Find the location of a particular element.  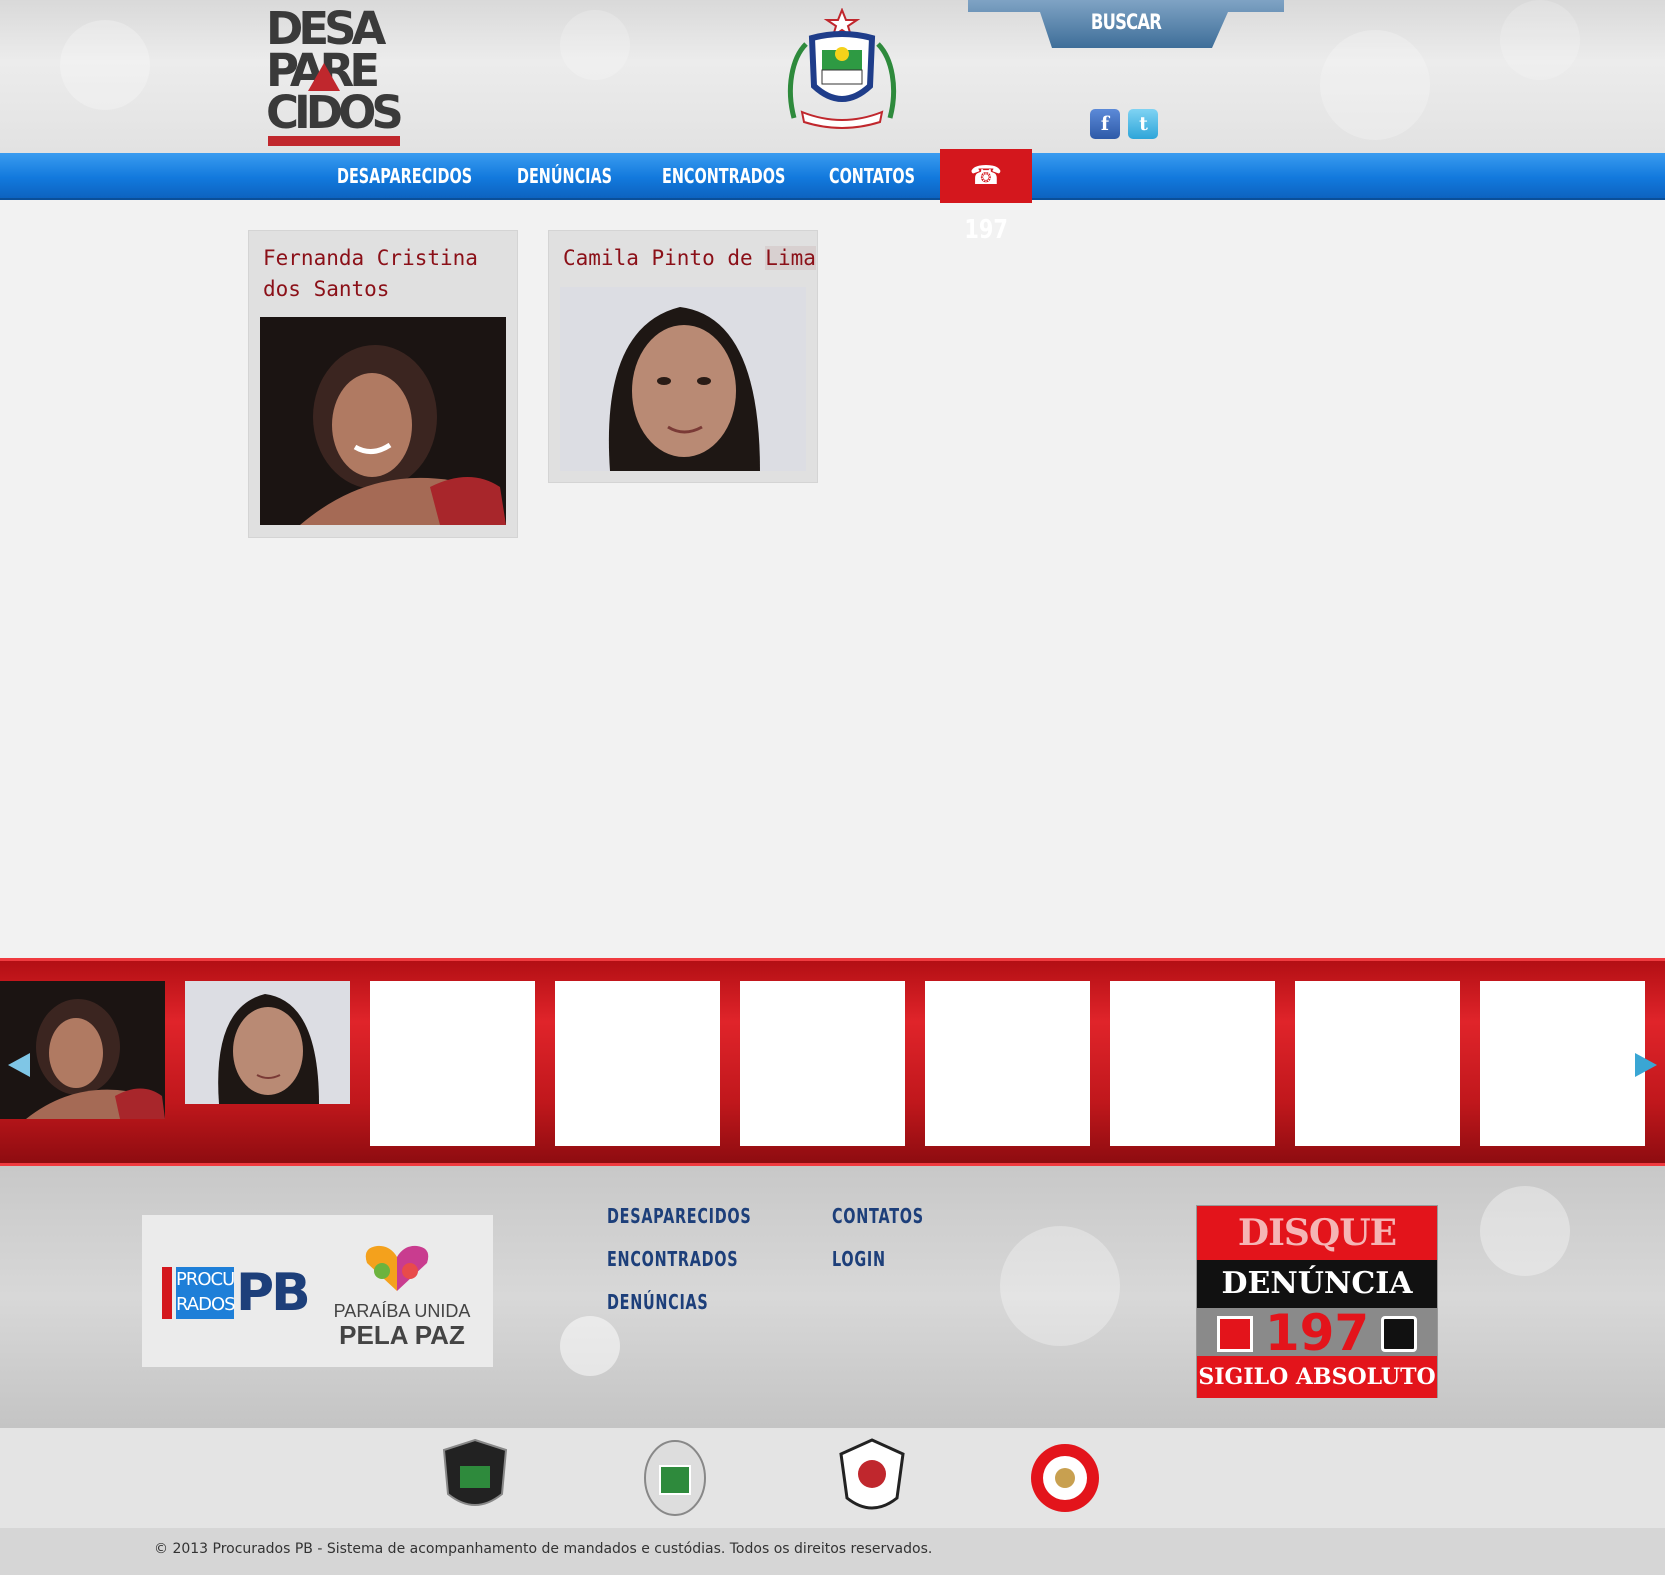

nav-phone-197: ☎ 197 is located at coordinates (986, 197).